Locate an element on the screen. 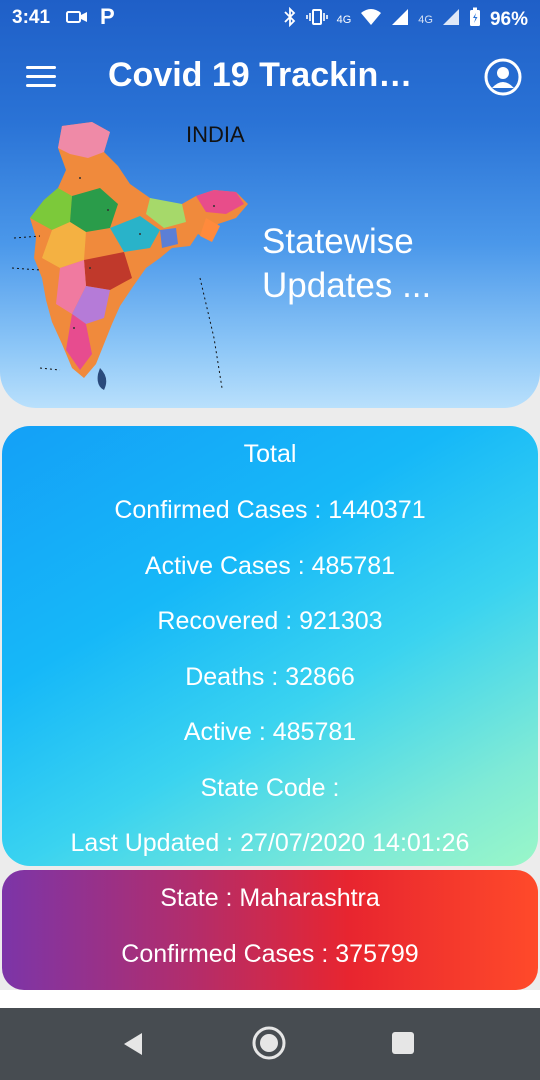  network-badge: 4G is located at coordinates (344, 20).